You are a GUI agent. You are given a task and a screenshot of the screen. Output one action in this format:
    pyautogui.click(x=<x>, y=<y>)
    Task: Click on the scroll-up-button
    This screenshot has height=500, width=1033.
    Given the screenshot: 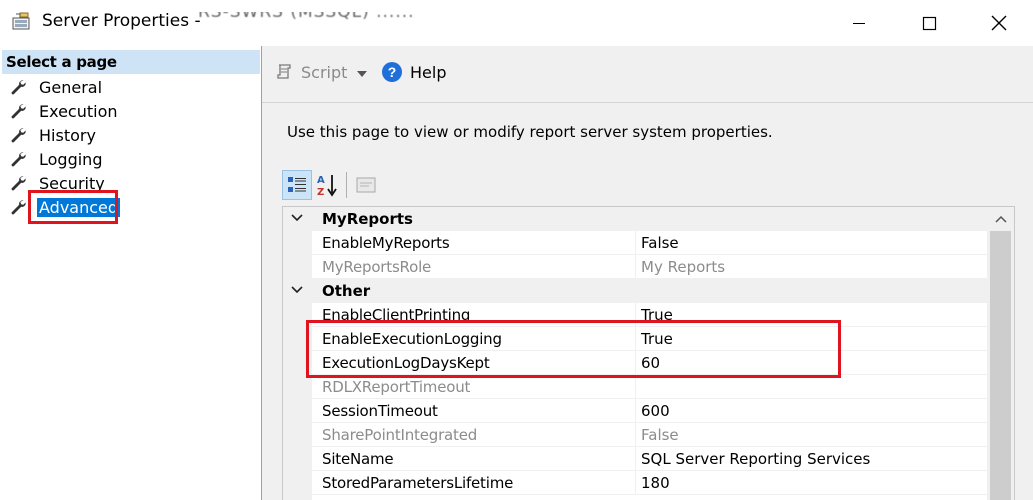 What is the action you would take?
    pyautogui.click(x=1000, y=219)
    